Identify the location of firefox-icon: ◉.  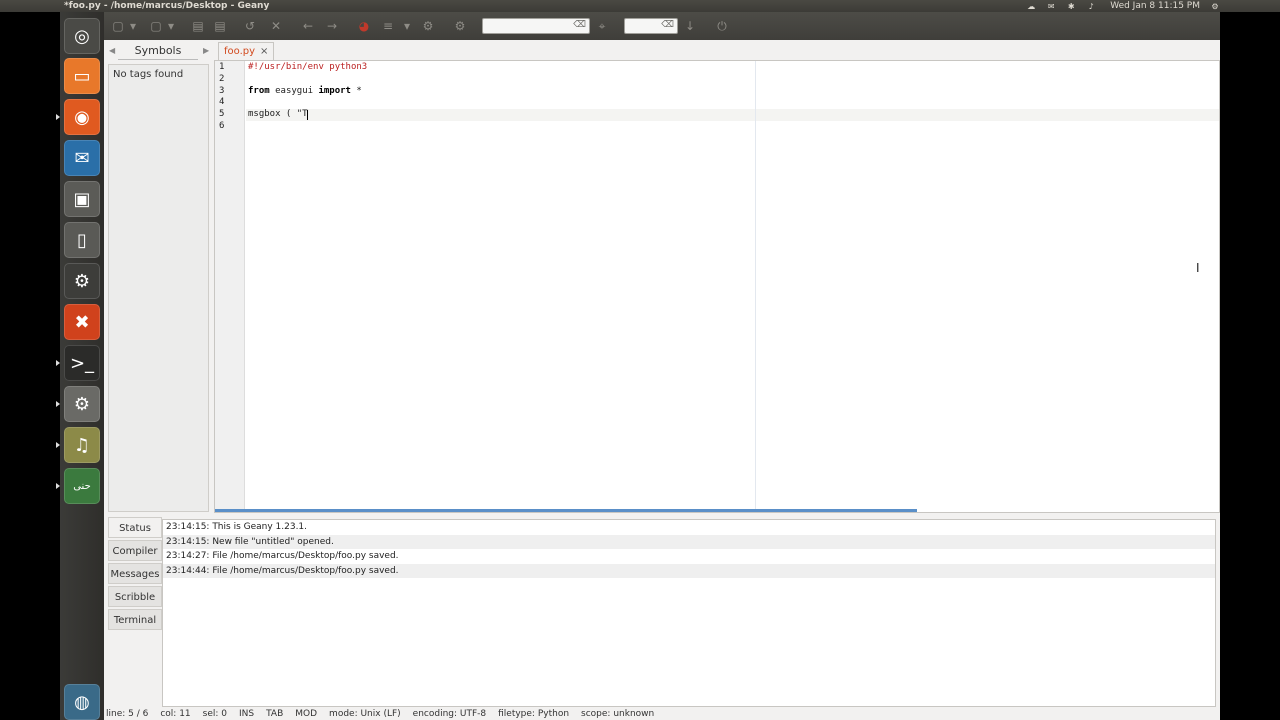
(82, 117).